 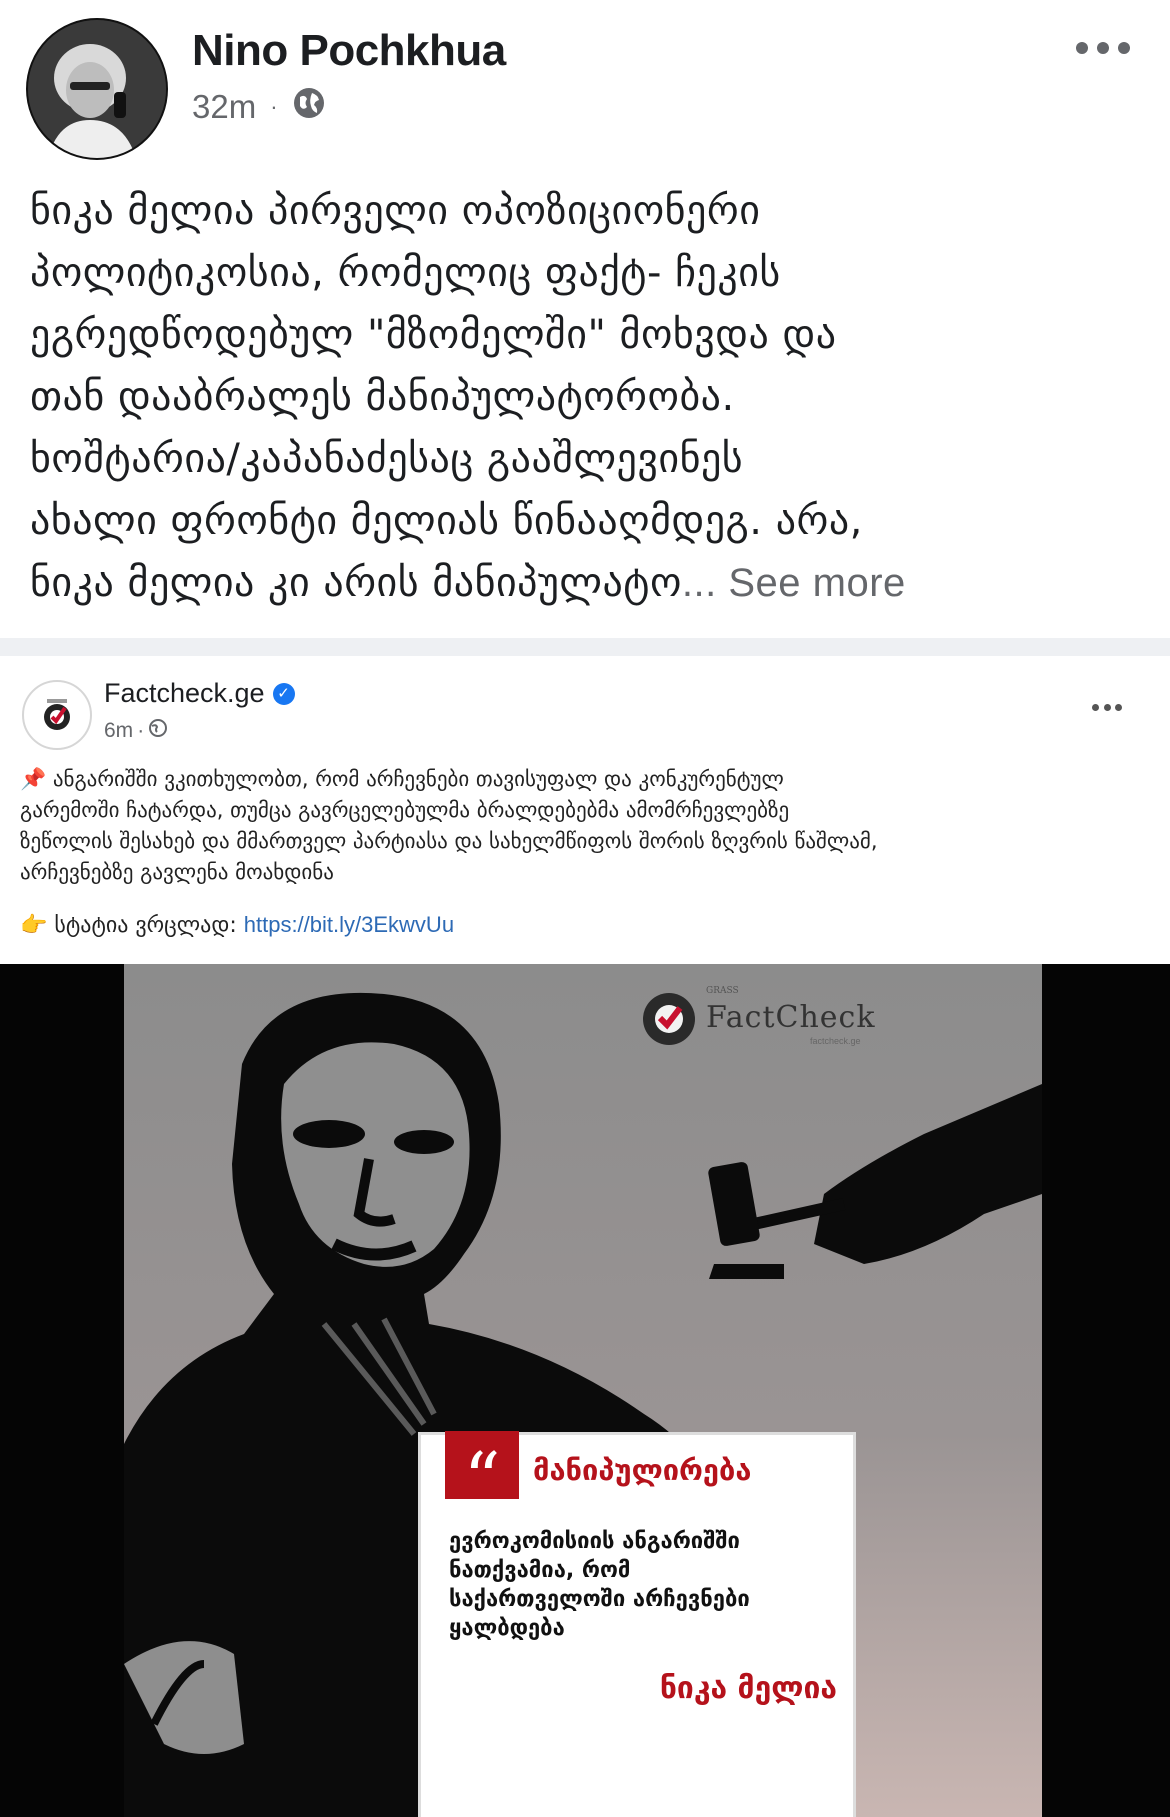 What do you see at coordinates (835, 1041) in the screenshot?
I see `poster-brand-sub: factcheck.ge` at bounding box center [835, 1041].